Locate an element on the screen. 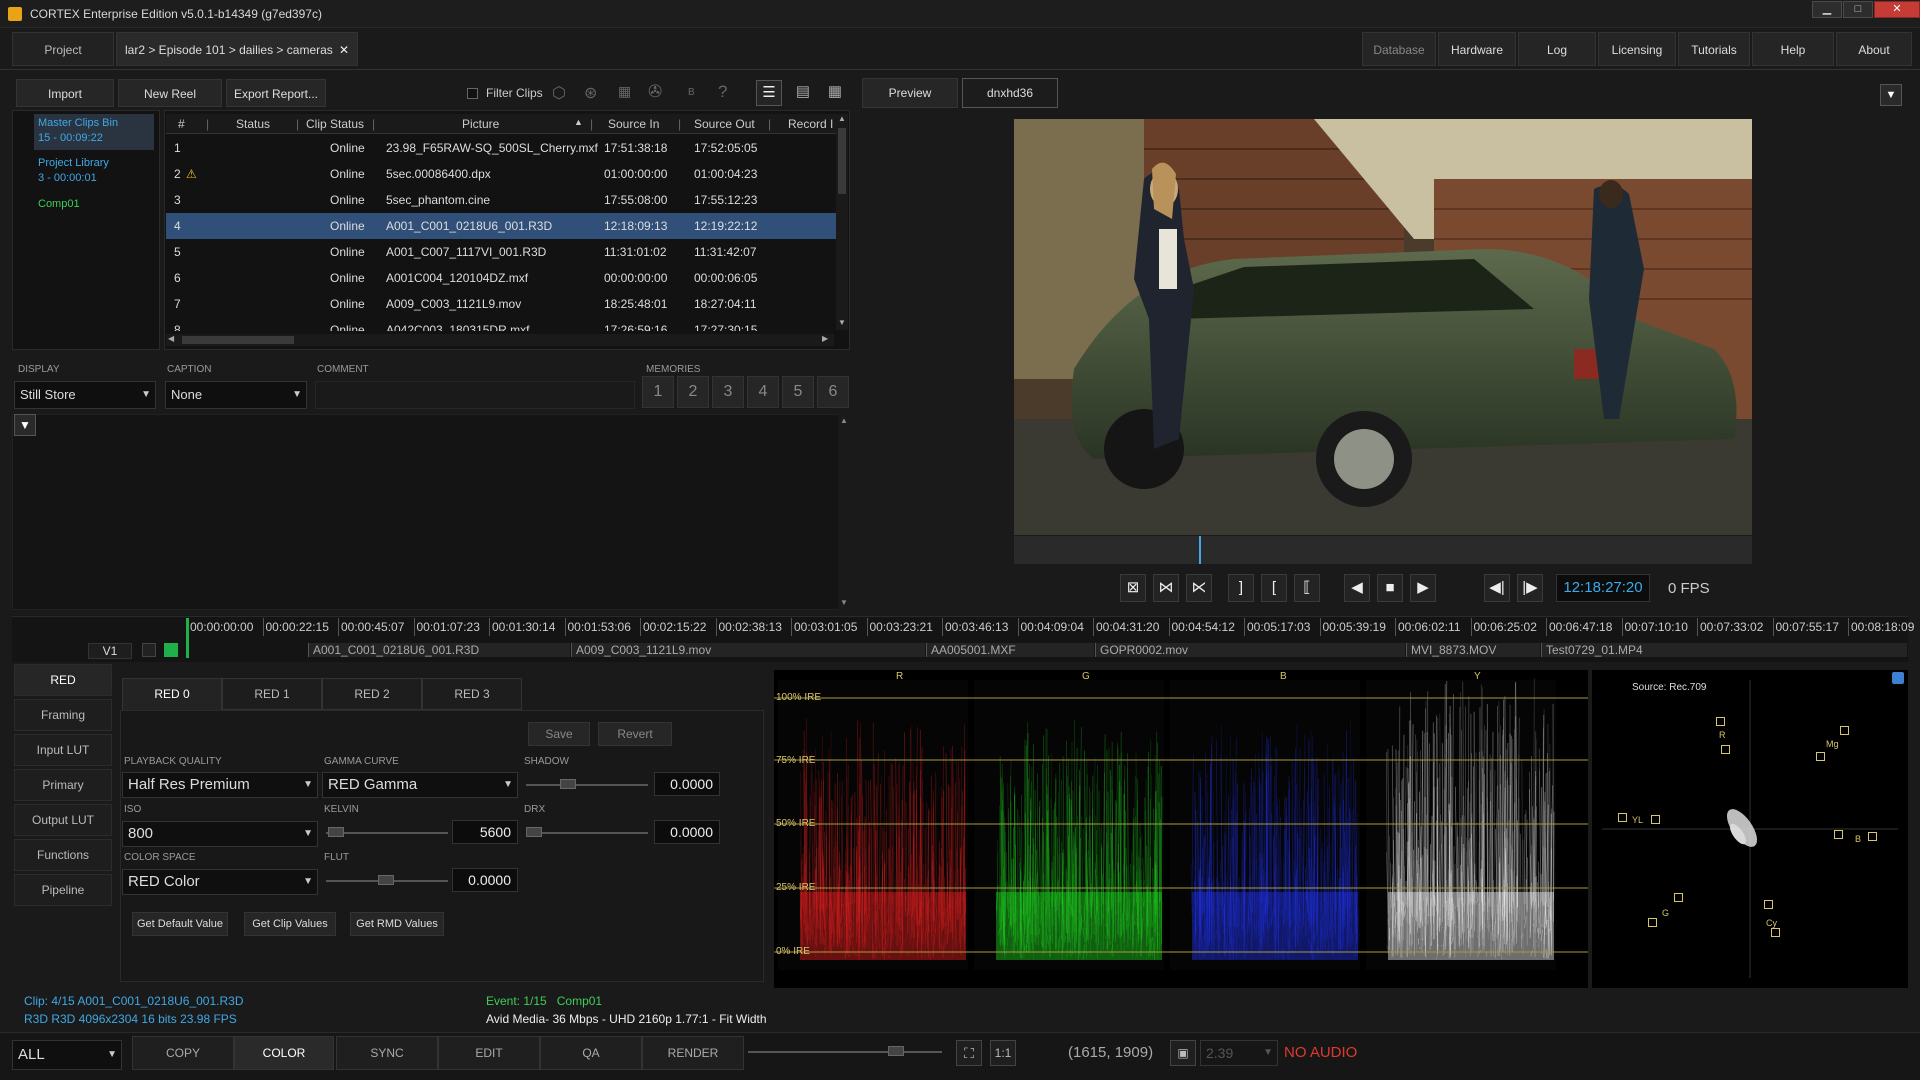 The height and width of the screenshot is (1080, 1920). import-button: Import is located at coordinates (65, 93).